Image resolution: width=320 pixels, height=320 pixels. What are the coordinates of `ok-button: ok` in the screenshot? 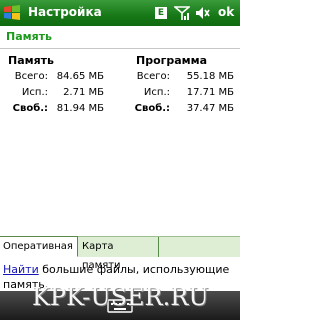 It's located at (226, 12).